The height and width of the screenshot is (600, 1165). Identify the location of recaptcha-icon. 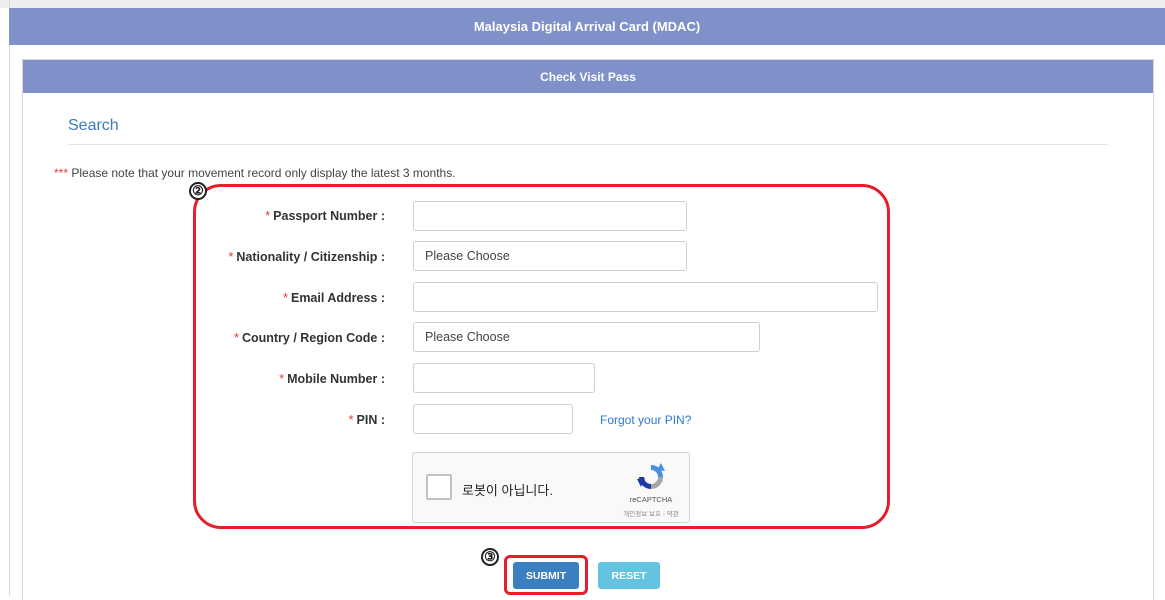
(651, 476).